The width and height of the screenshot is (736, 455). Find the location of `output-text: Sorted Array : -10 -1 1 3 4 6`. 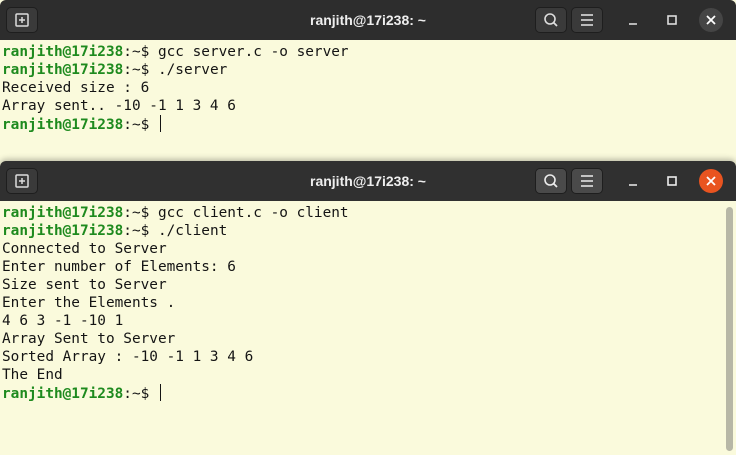

output-text: Sorted Array : -10 -1 1 3 4 6 is located at coordinates (128, 357).